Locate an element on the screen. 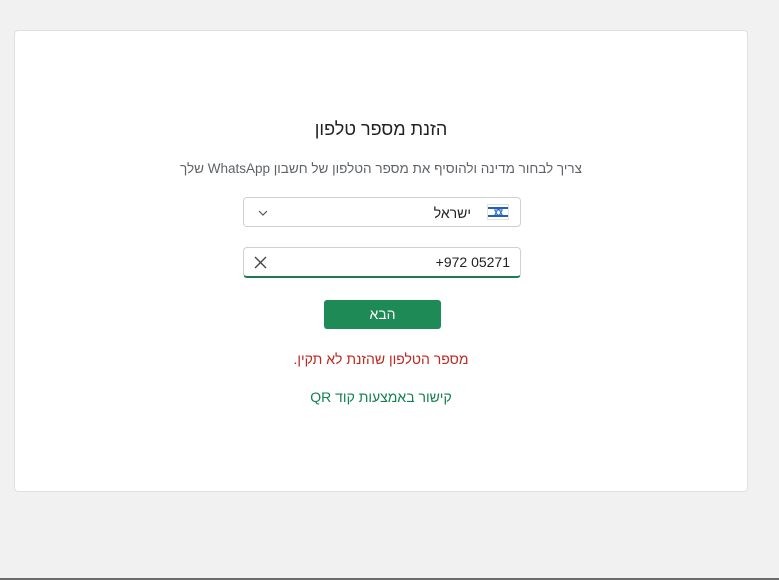 This screenshot has height=580, width=779. error-message: מספר הטלפון שהזנת לא תקין. is located at coordinates (381, 359).